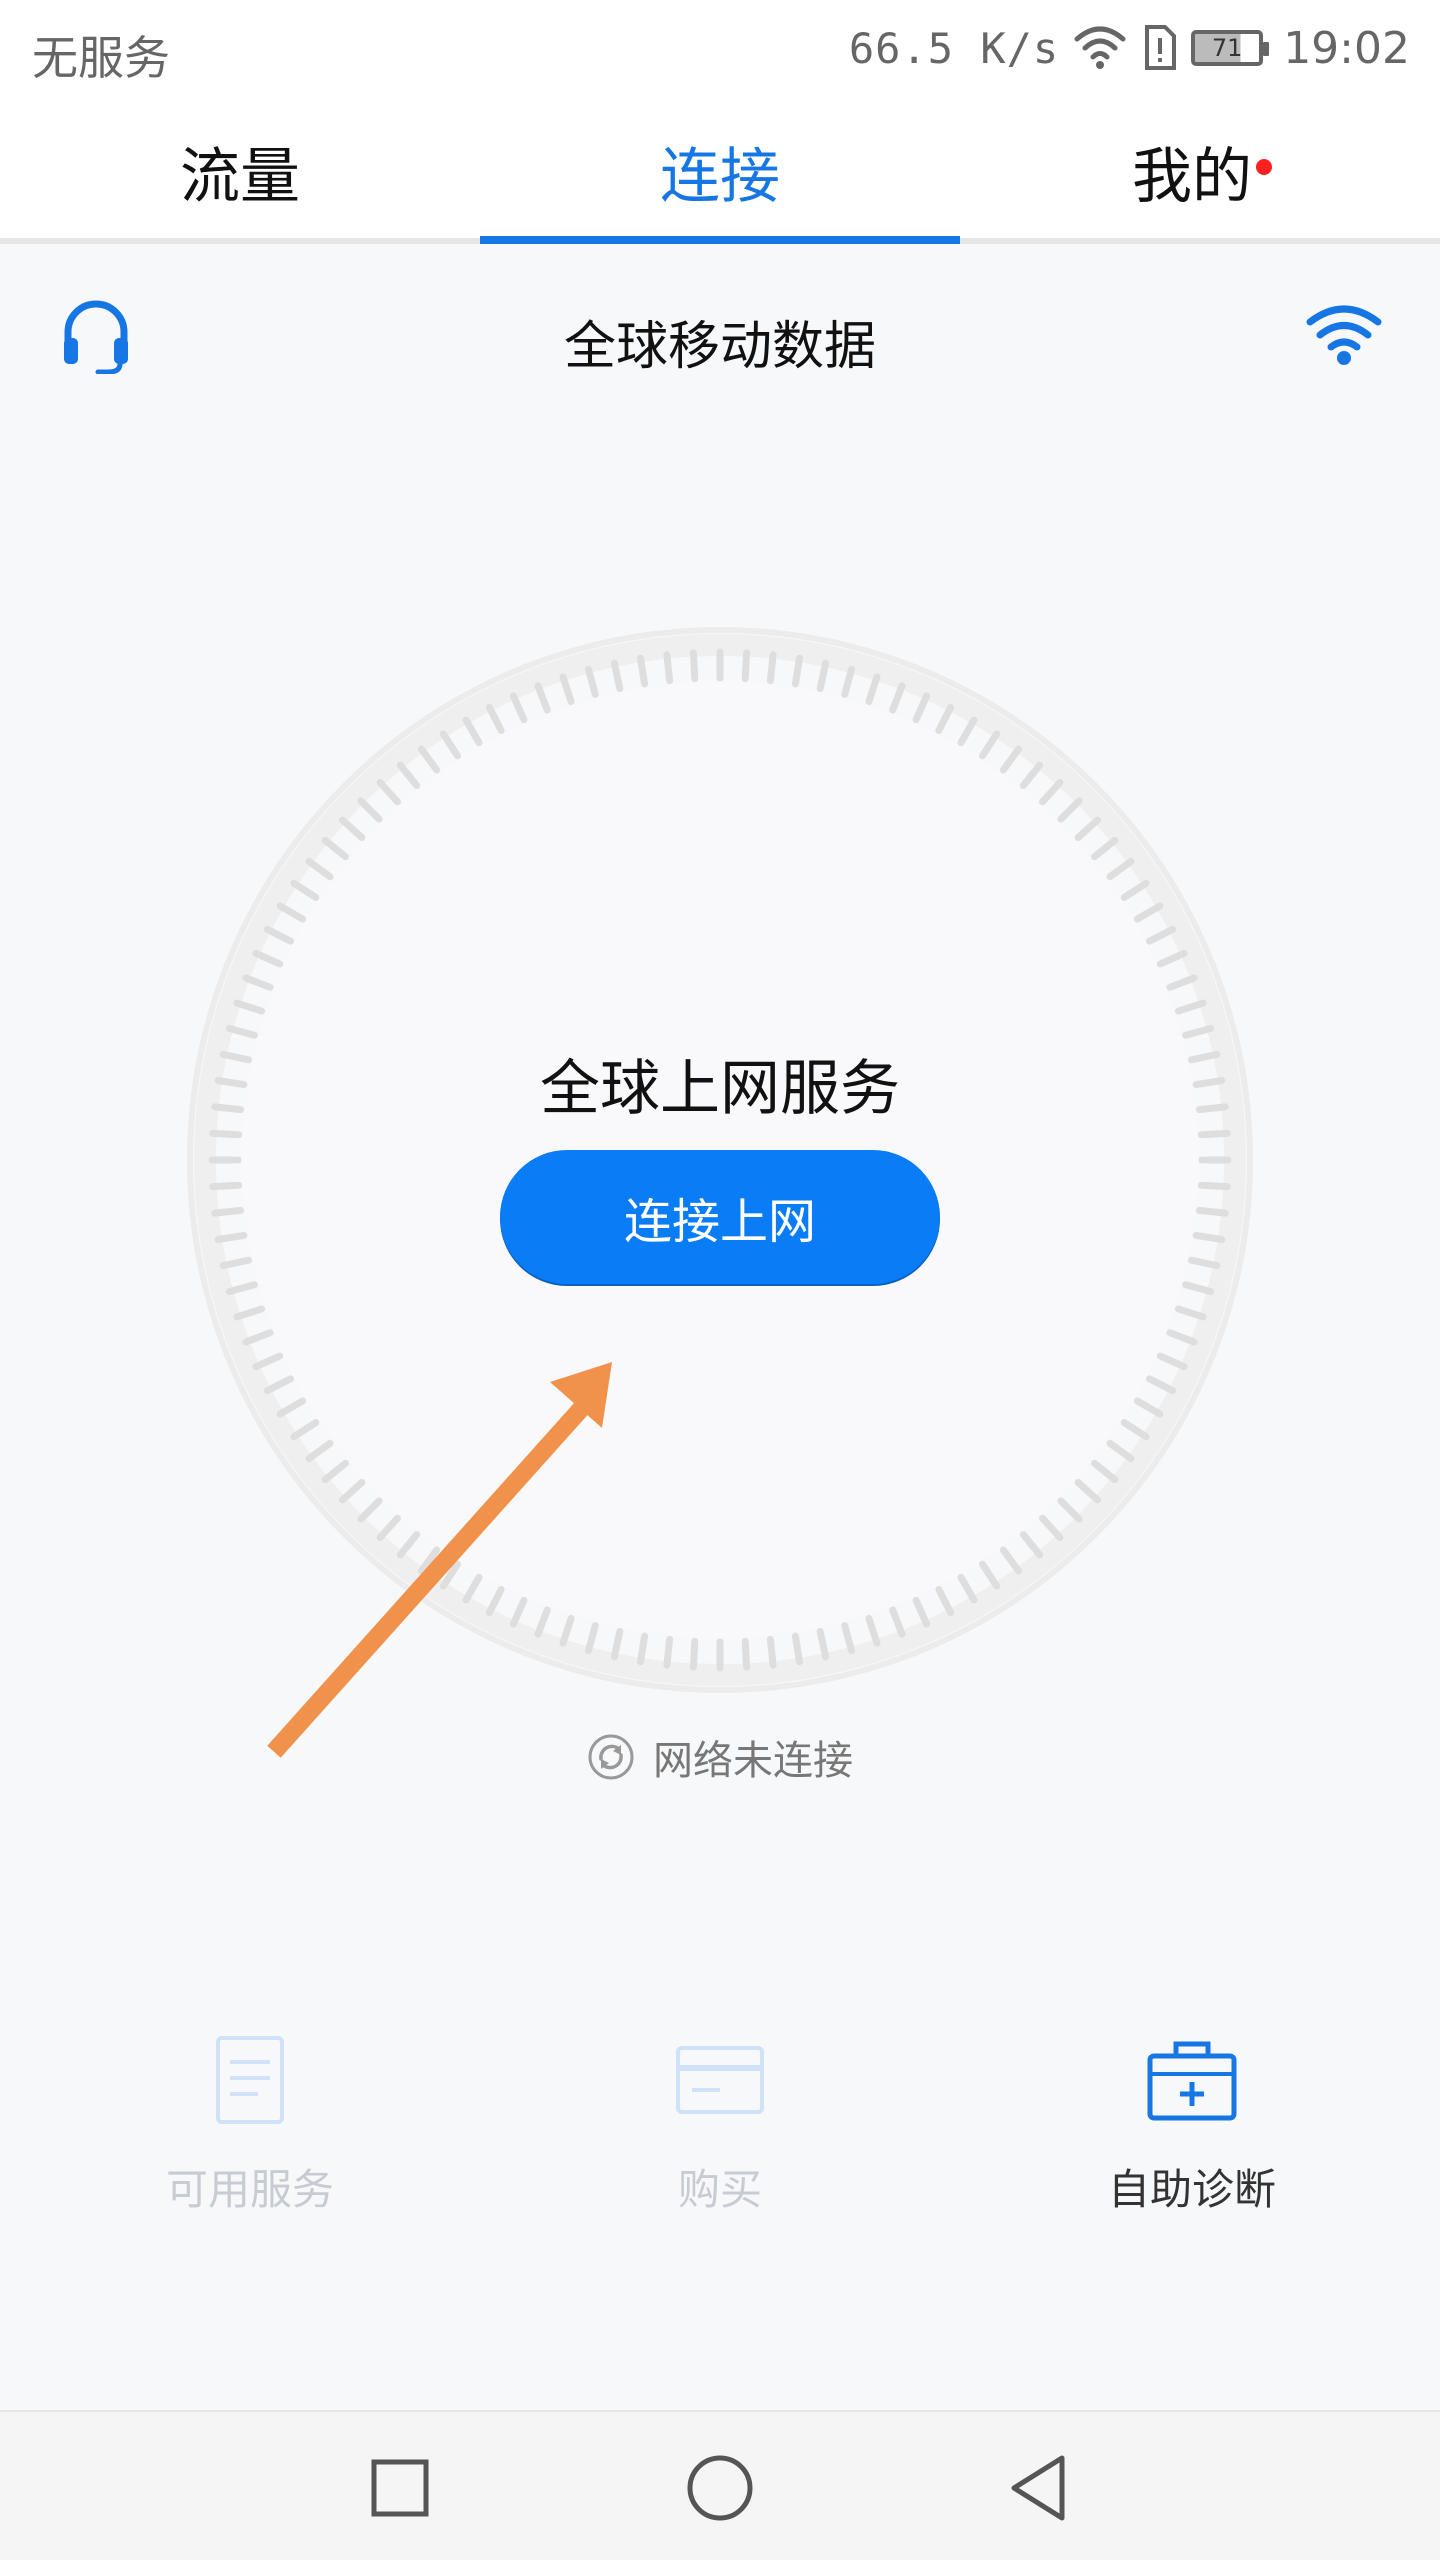  I want to click on clock: 19:02, so click(1346, 48).